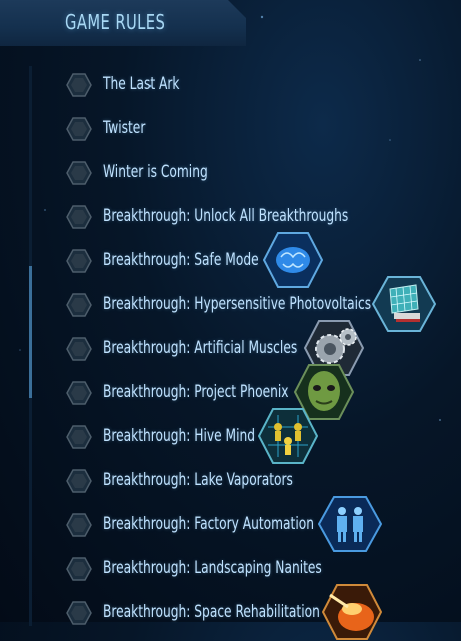 The image size is (461, 641). I want to click on rule-label: Breakthrough: Lake Vaporators, so click(198, 480).